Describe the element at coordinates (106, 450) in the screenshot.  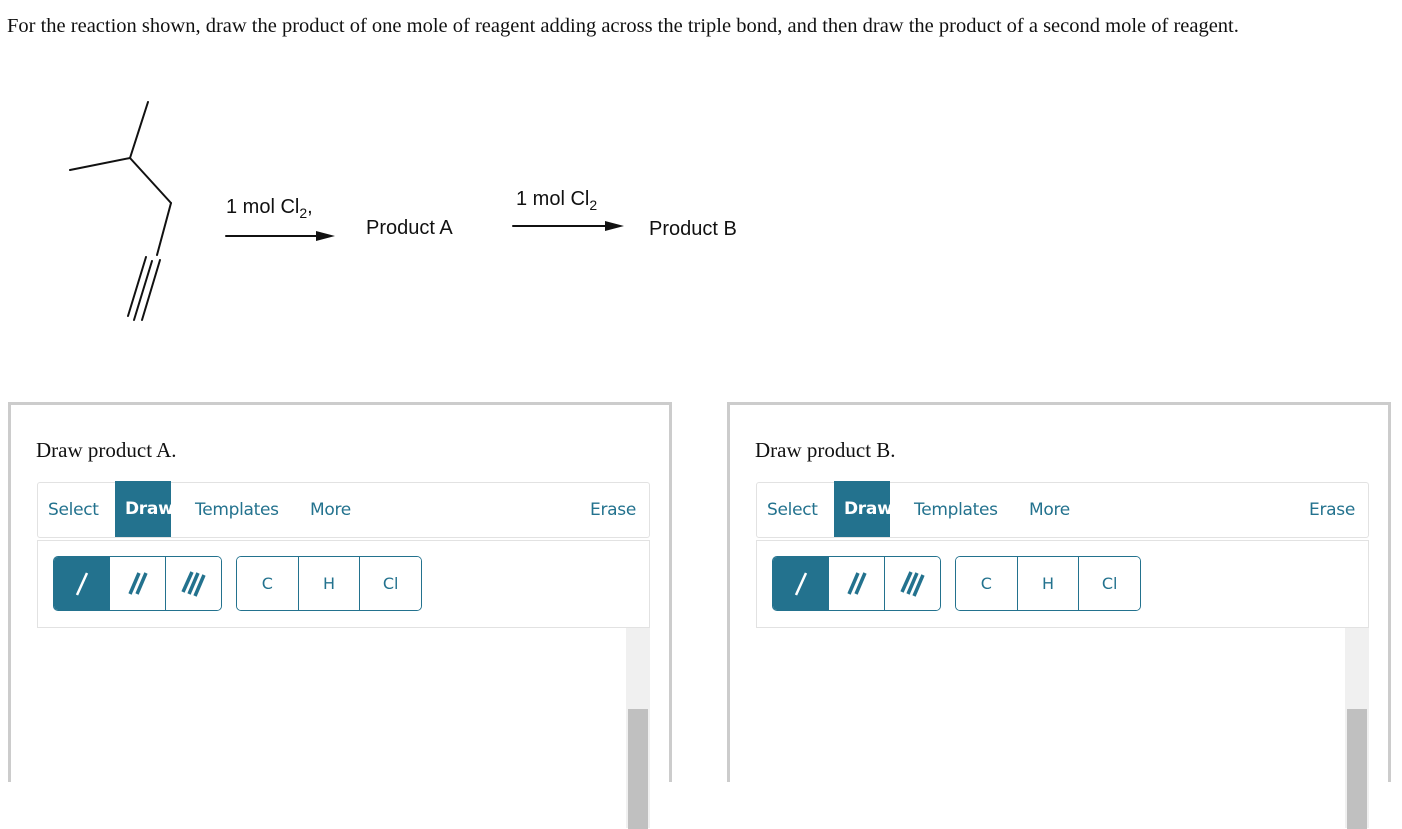
I see `panel-title: Draw product A.` at that location.